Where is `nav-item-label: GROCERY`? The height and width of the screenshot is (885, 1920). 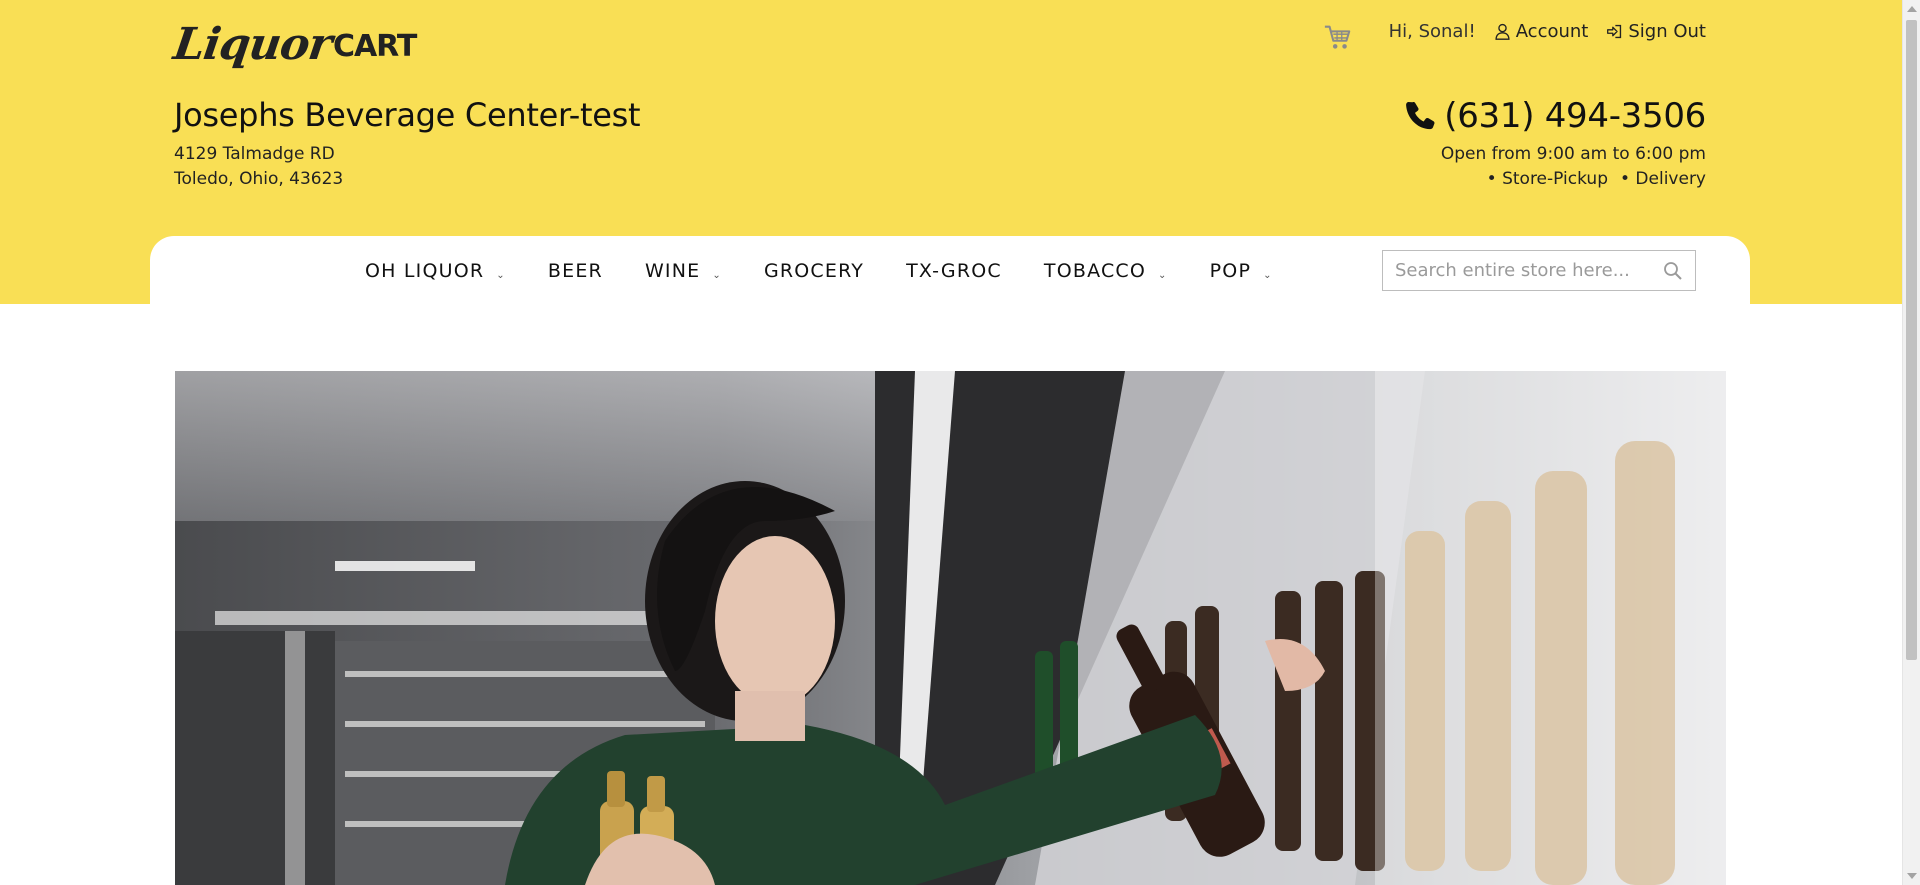
nav-item-label: GROCERY is located at coordinates (814, 271).